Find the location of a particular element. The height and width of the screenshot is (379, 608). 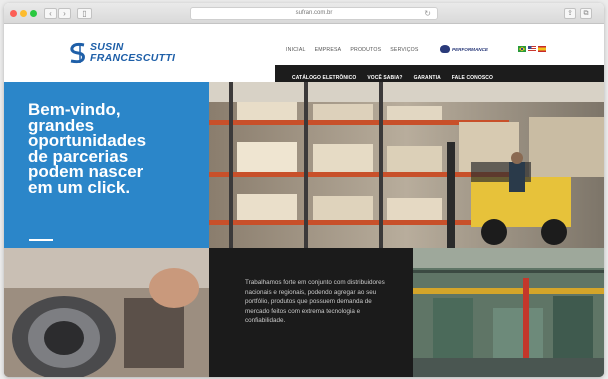

performance-label: PERFORMANCE is located at coordinates (470, 49).